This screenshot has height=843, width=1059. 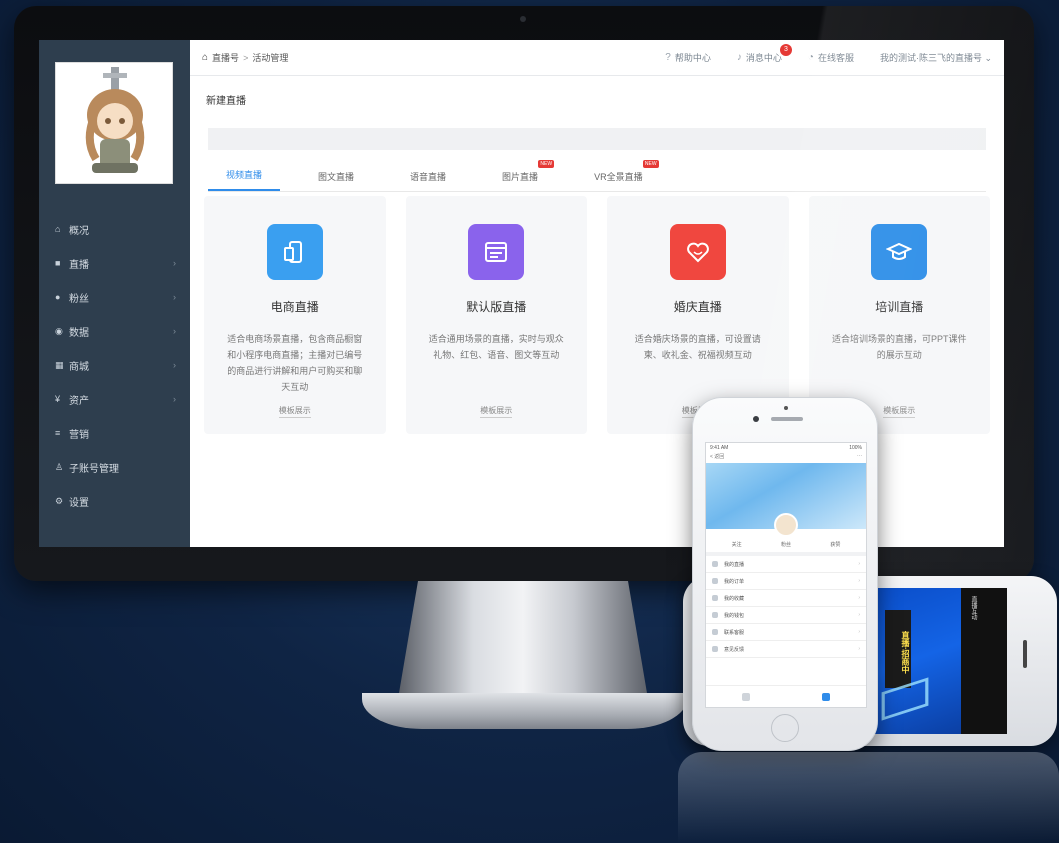 I want to click on sidebar-item-label: 营销, so click(x=79, y=435).